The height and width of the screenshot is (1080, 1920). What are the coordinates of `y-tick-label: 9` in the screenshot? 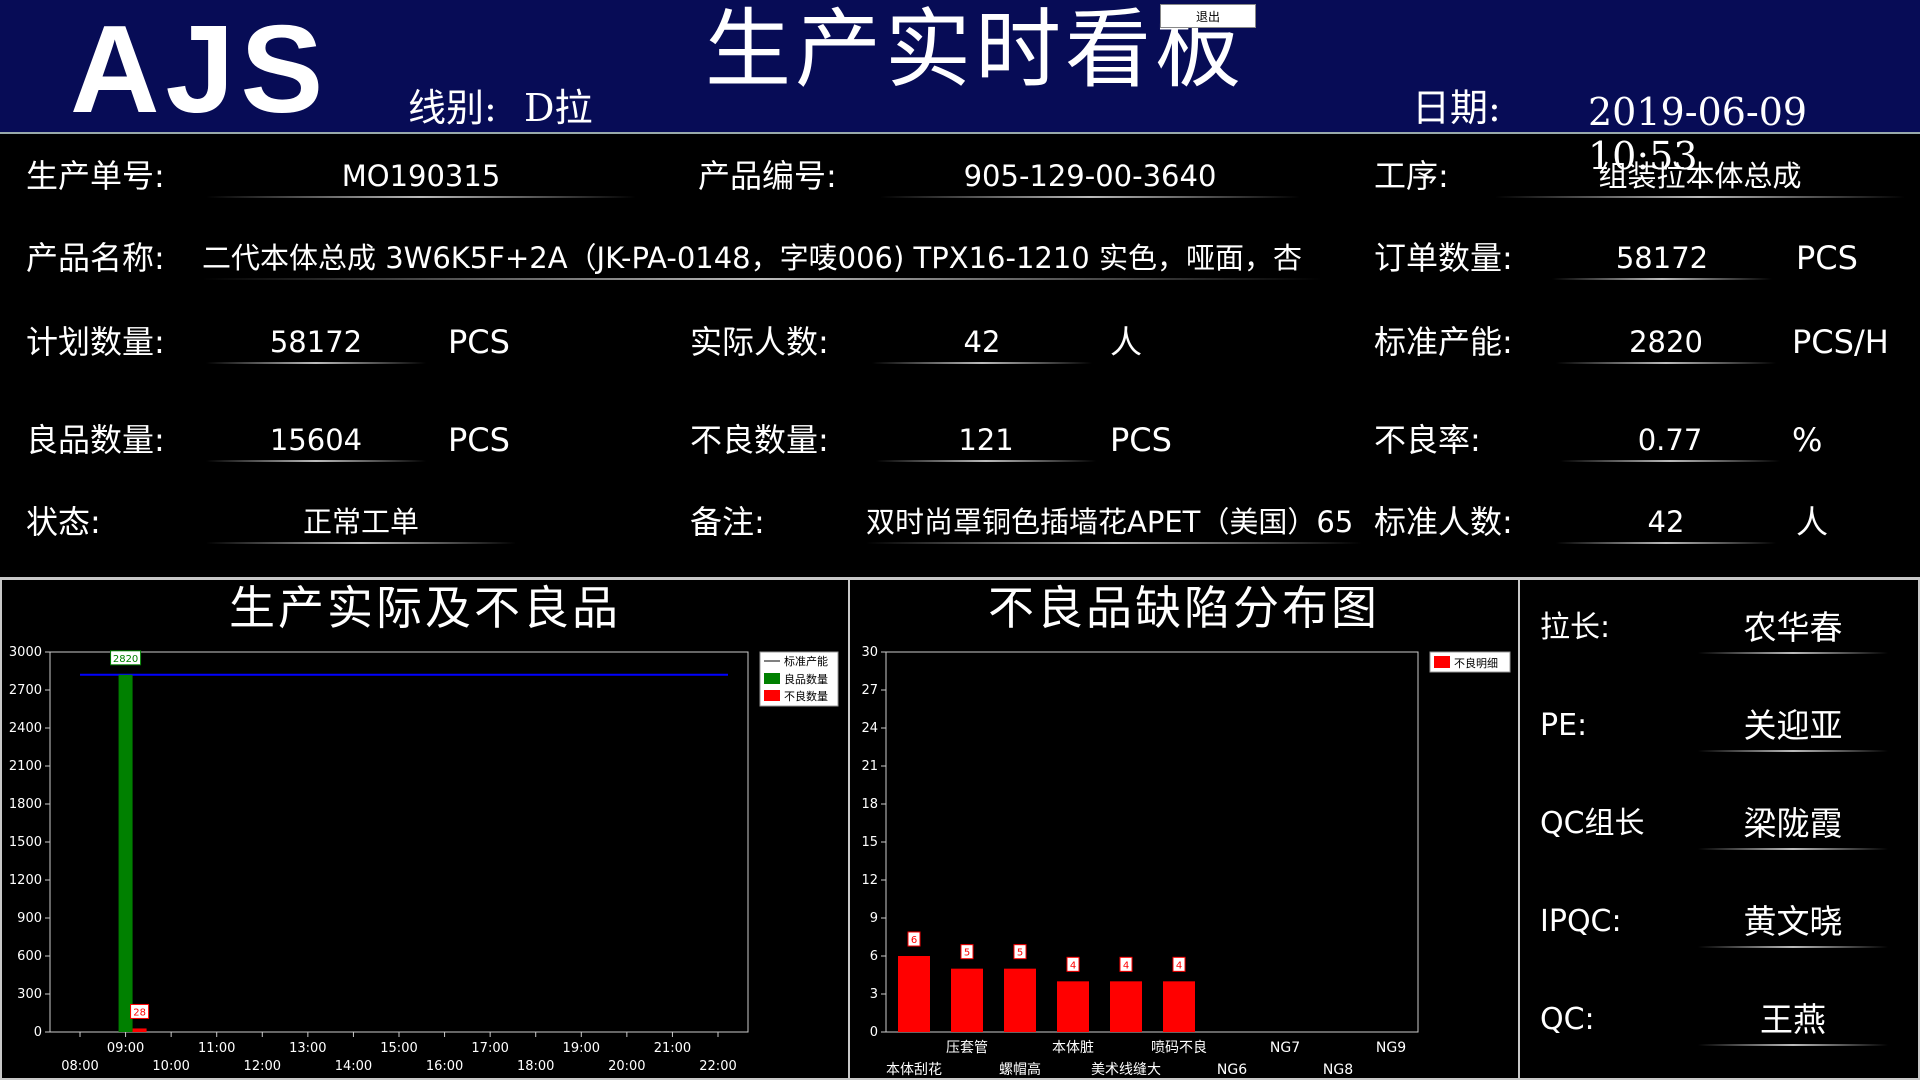 It's located at (874, 918).